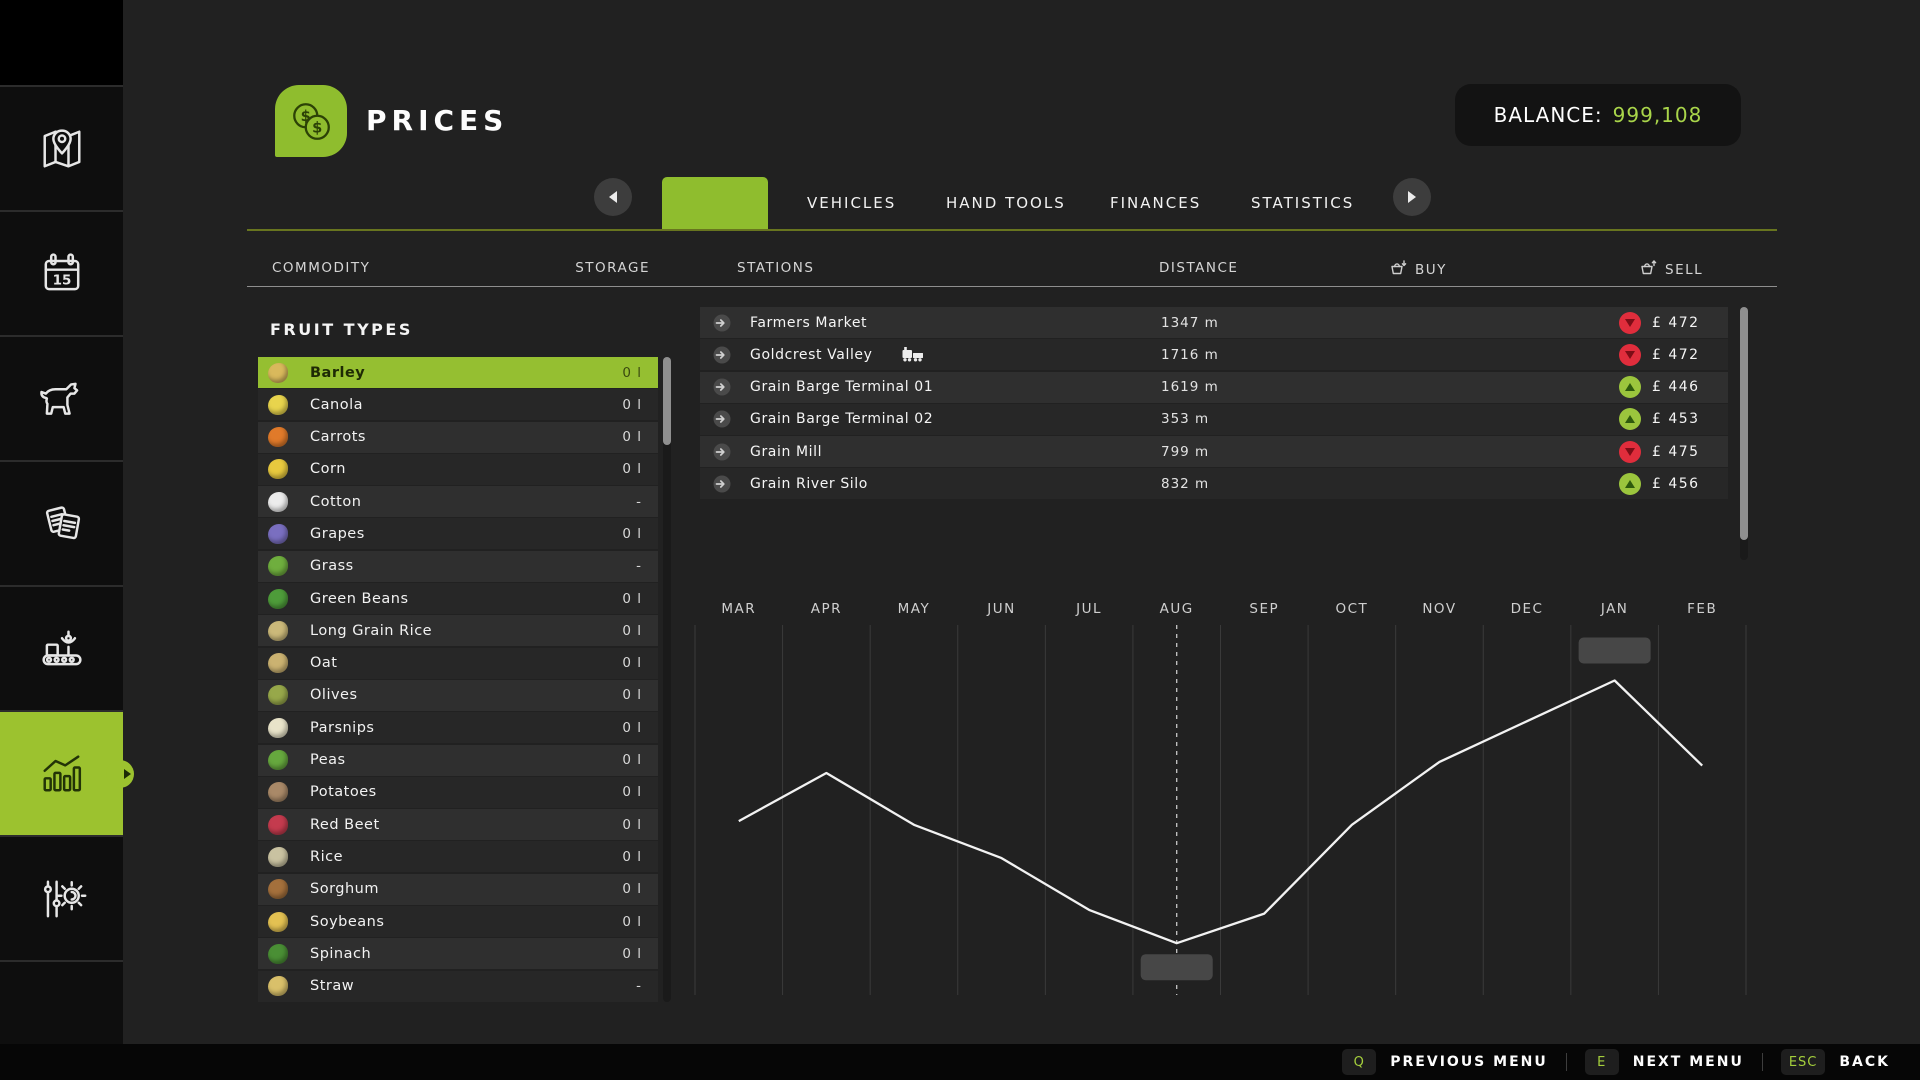  What do you see at coordinates (61, 399) in the screenshot?
I see `sidebar-item-animals` at bounding box center [61, 399].